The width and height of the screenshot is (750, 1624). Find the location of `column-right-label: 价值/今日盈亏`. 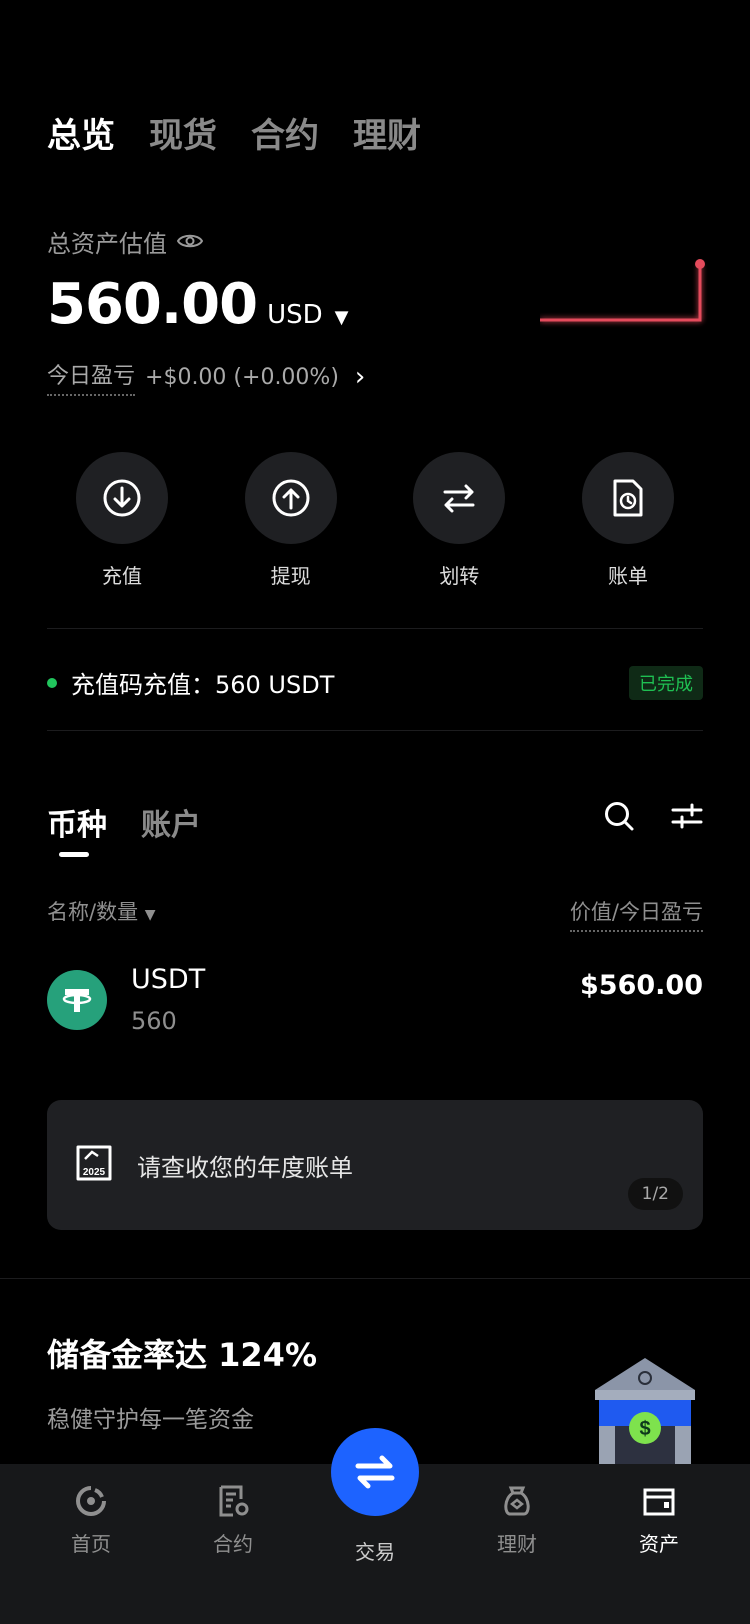

column-right-label: 价值/今日盈亏 is located at coordinates (636, 914).